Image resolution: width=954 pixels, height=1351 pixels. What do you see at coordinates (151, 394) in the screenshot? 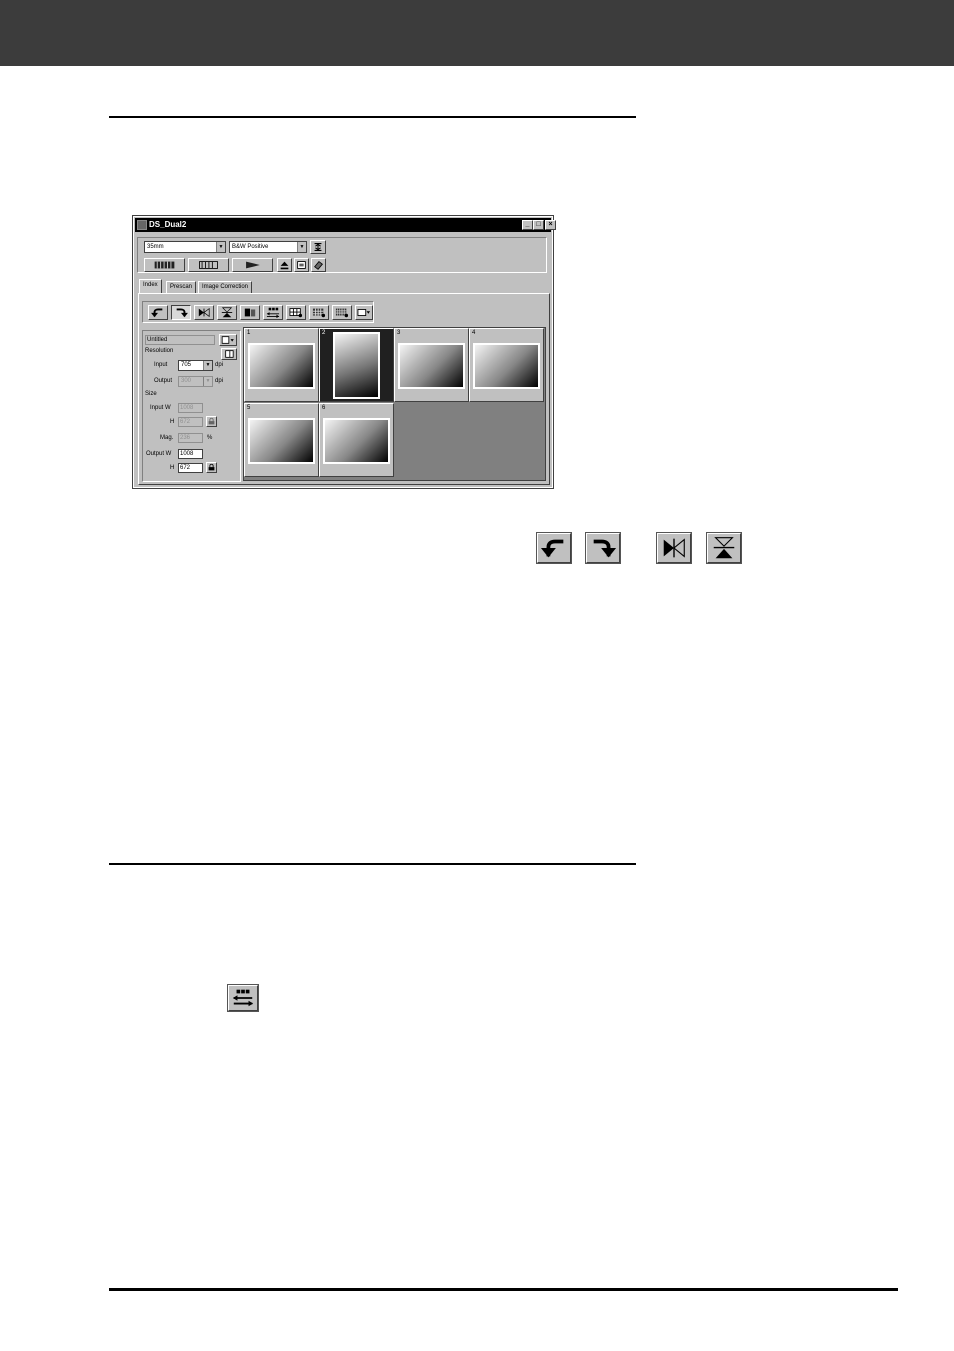
I see `size-label: Size` at bounding box center [151, 394].